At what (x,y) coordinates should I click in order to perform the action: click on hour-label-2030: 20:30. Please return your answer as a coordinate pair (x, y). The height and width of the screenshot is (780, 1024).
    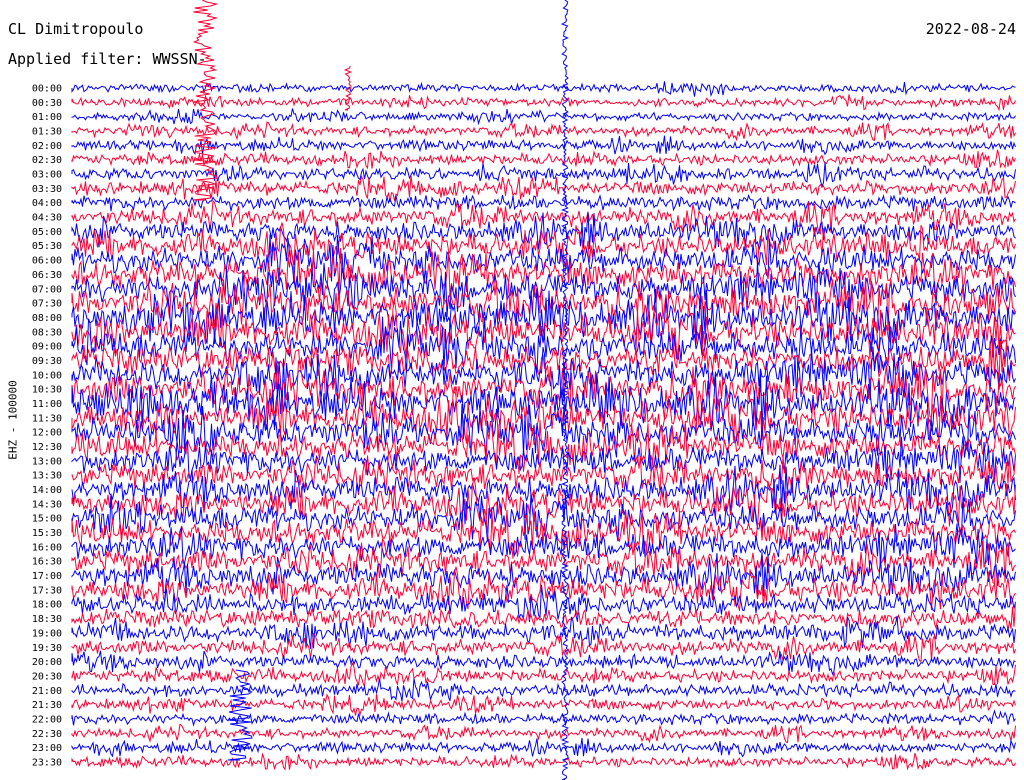
    Looking at the image, I should click on (47, 676).